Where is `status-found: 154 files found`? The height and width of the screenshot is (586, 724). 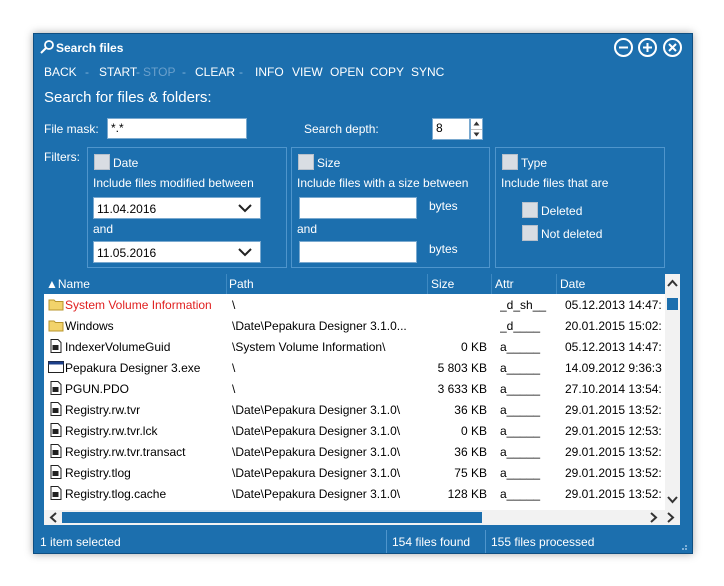 status-found: 154 files found is located at coordinates (431, 542).